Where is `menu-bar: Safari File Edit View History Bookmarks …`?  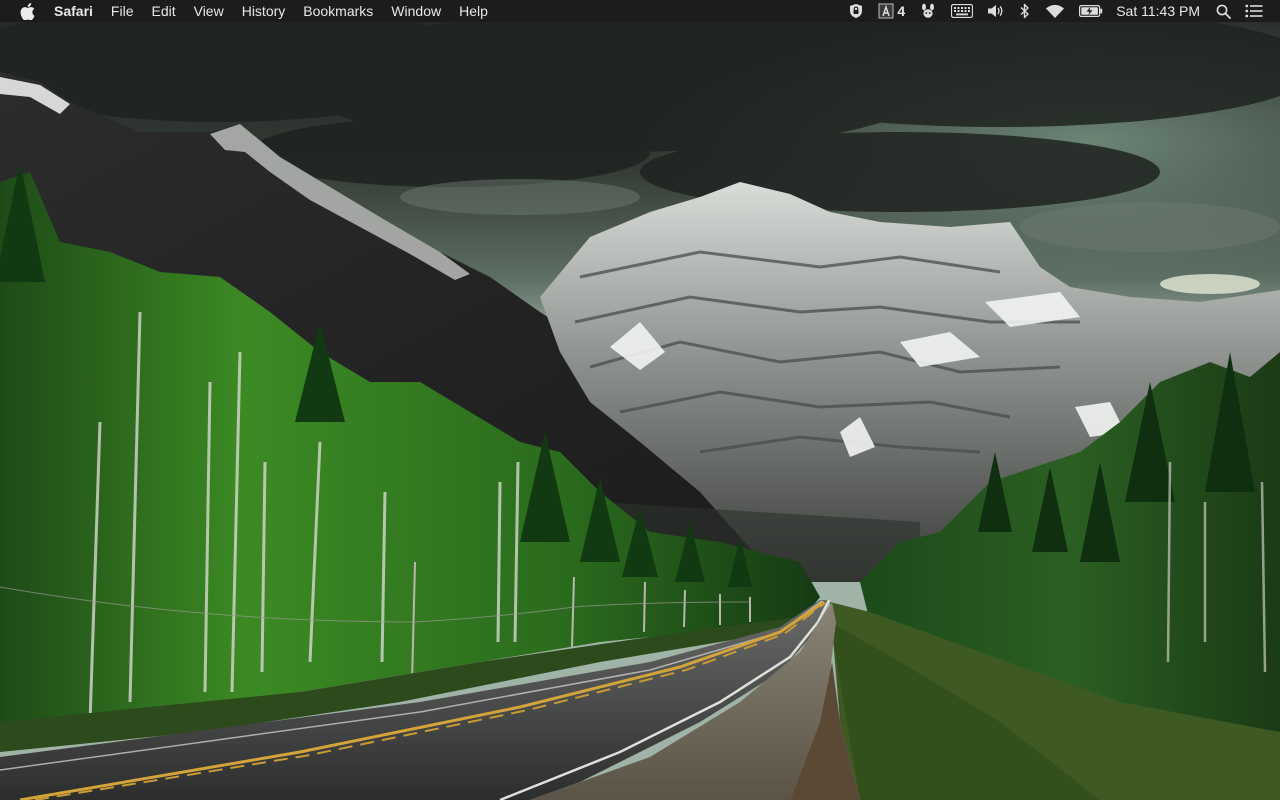
menu-bar: Safari File Edit View History Bookmarks … is located at coordinates (640, 11).